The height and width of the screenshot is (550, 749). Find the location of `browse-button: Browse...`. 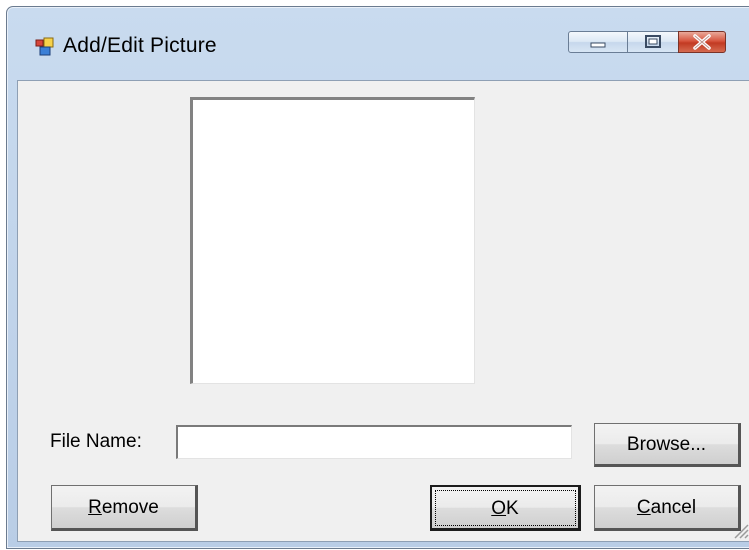

browse-button: Browse... is located at coordinates (667, 445).